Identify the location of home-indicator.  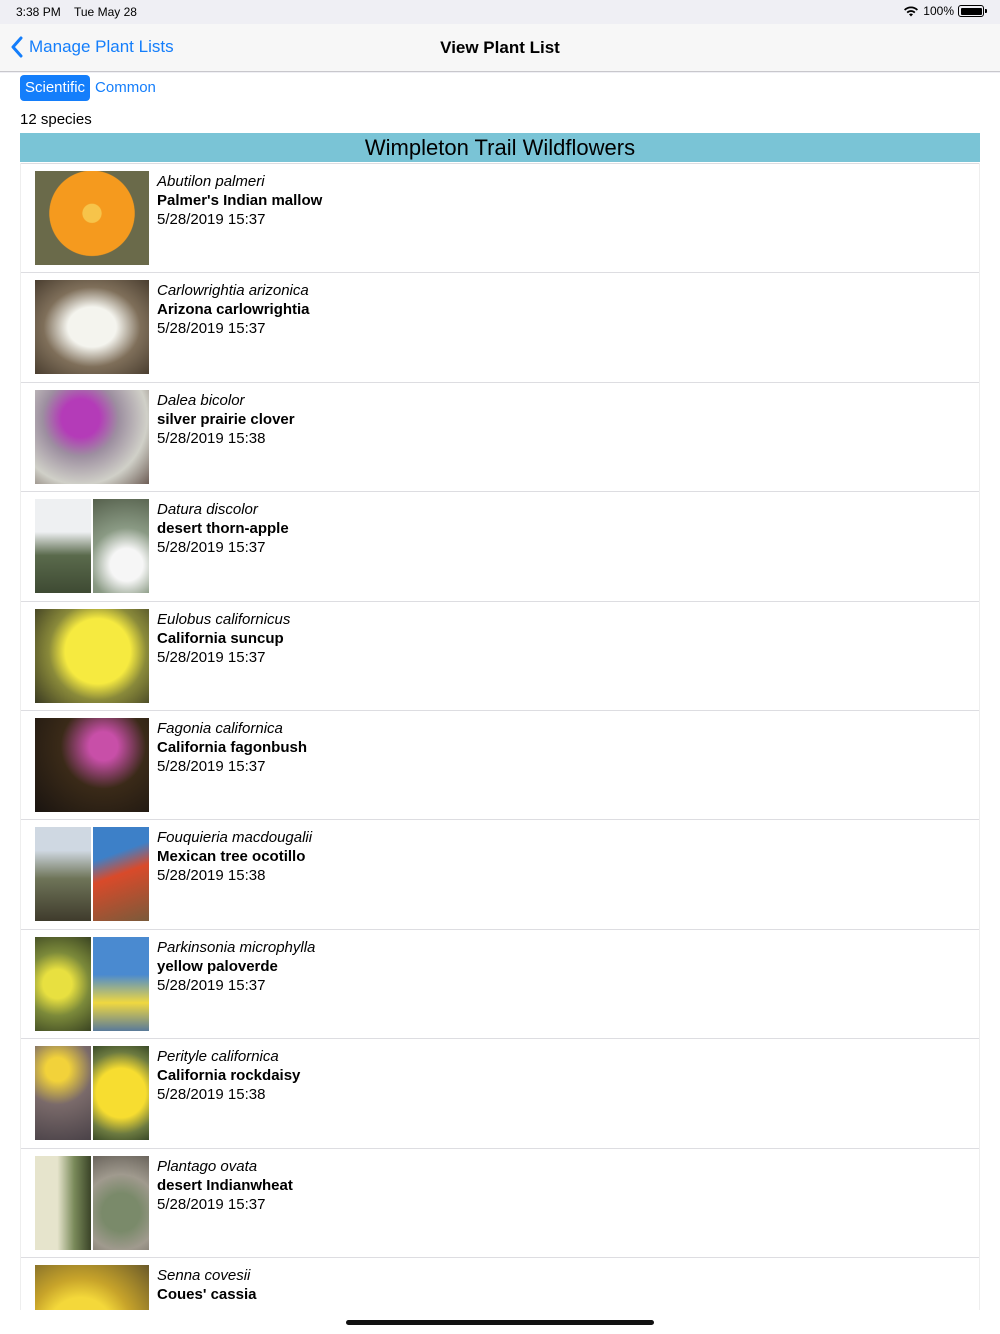
(500, 1322).